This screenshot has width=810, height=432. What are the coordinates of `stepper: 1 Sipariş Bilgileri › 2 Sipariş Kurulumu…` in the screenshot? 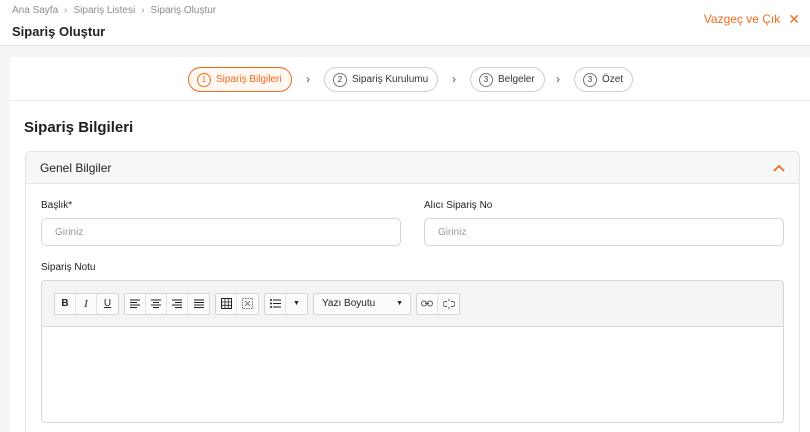 It's located at (410, 79).